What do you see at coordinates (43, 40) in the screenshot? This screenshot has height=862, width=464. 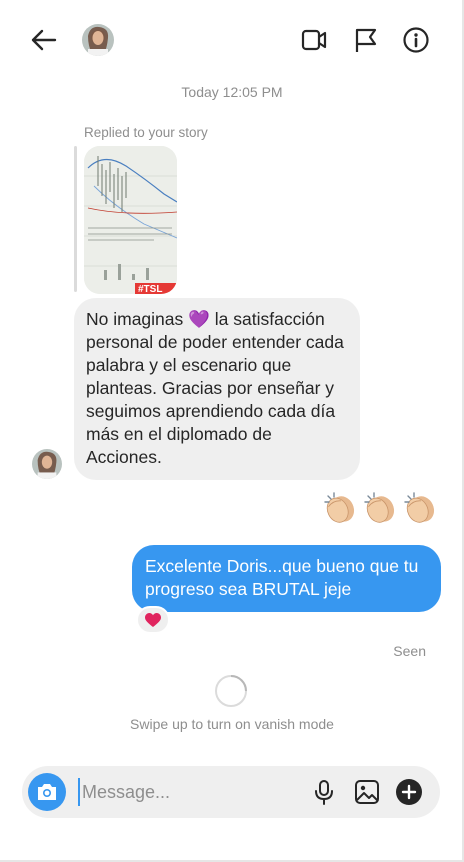 I see `back-arrow-icon` at bounding box center [43, 40].